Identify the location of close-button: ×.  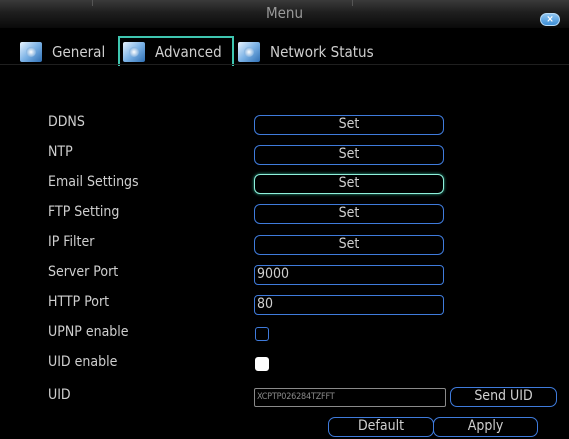
(550, 19).